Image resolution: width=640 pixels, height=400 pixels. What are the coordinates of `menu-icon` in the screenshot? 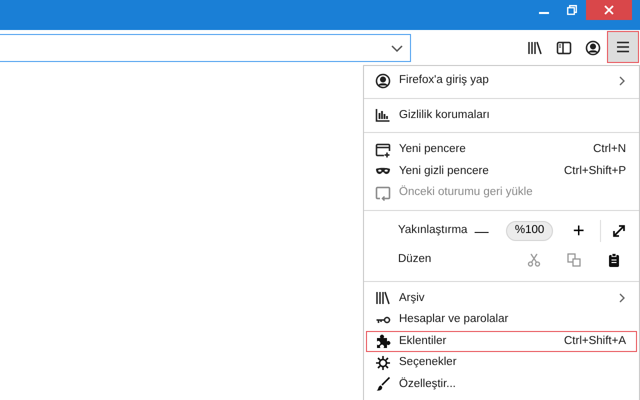 It's located at (623, 47).